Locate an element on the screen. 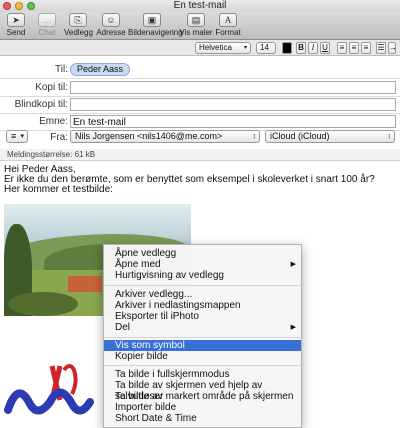  send-button: ➤ Send is located at coordinates (16, 25).